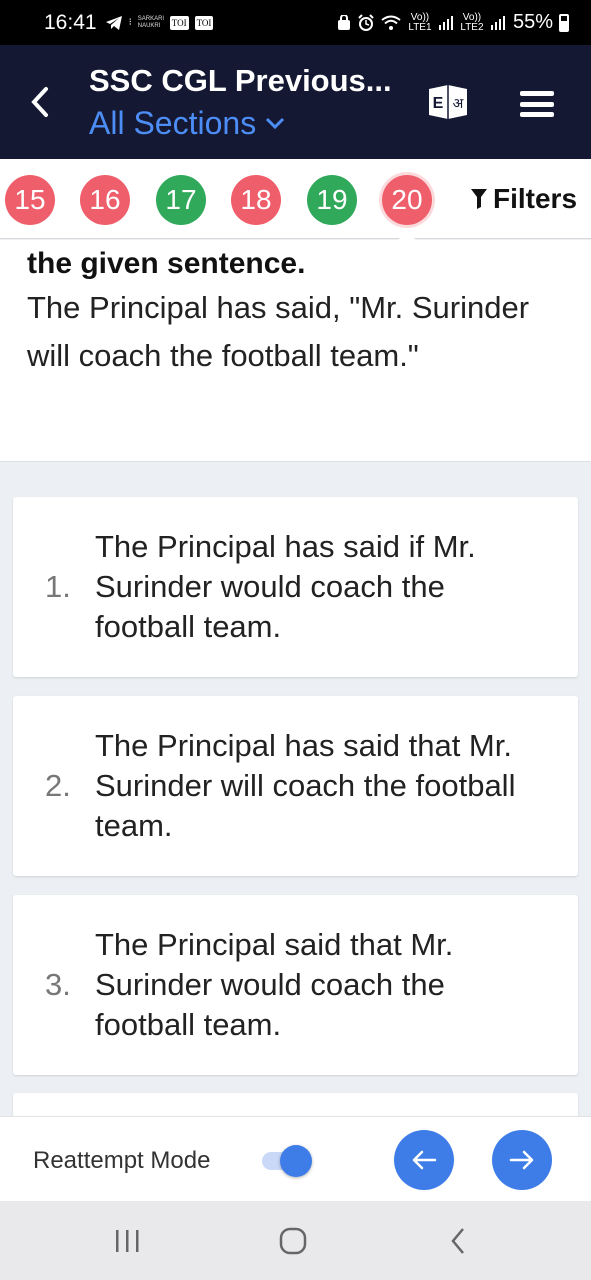 This screenshot has width=591, height=1280. I want to click on app-header: SSC CGL Previous... All Sections E अ, so click(295, 102).